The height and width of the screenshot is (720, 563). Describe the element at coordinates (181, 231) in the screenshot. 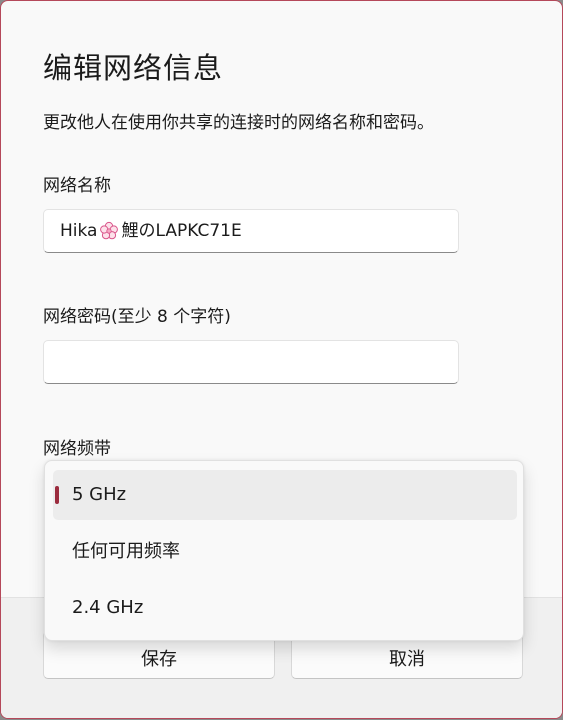

I see `network-name-suffix: 鯉のLAPKC71E` at that location.